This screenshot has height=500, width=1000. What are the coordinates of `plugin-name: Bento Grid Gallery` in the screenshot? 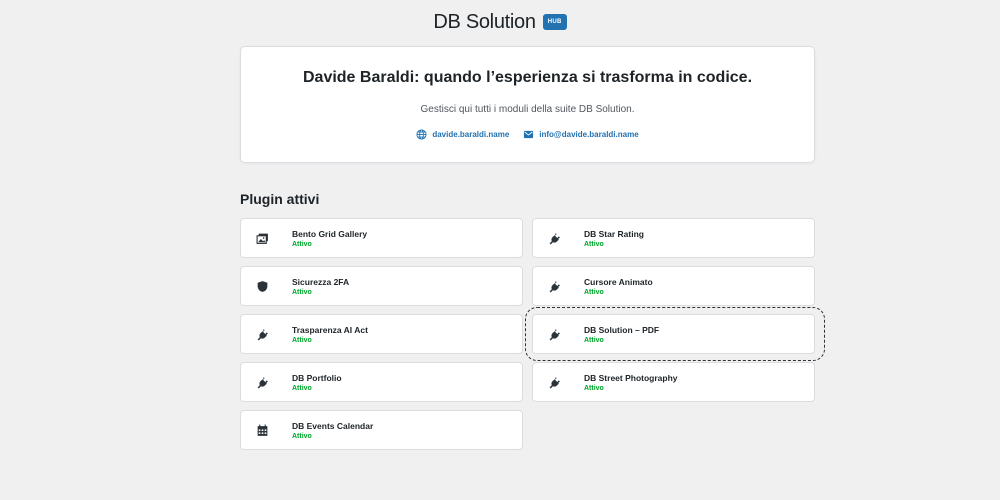 It's located at (330, 233).